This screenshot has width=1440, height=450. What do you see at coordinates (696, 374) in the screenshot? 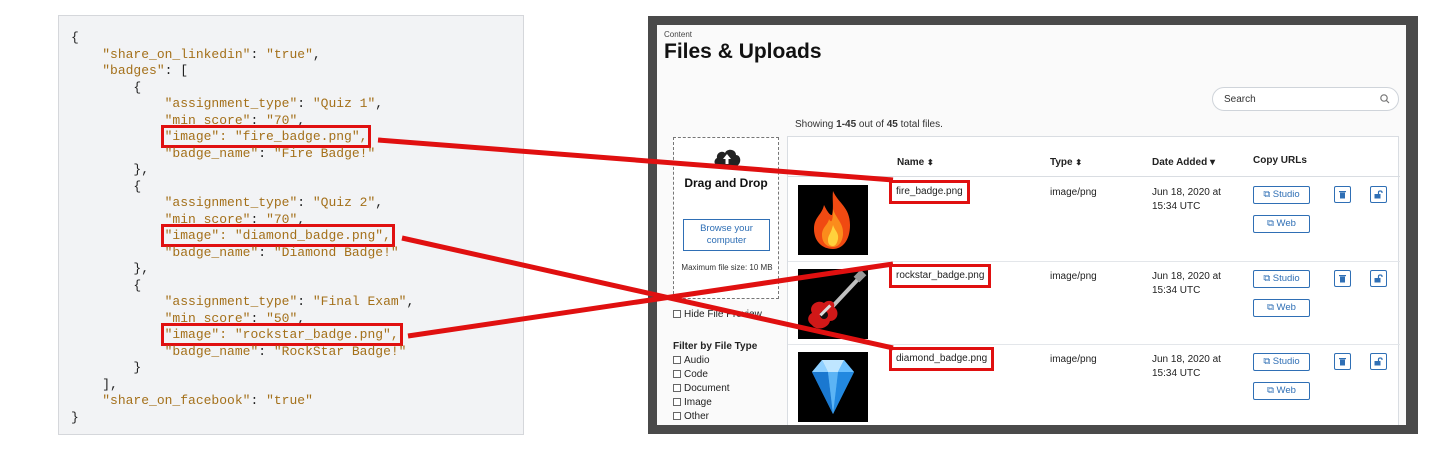
I see `filter-option-label: Code` at bounding box center [696, 374].